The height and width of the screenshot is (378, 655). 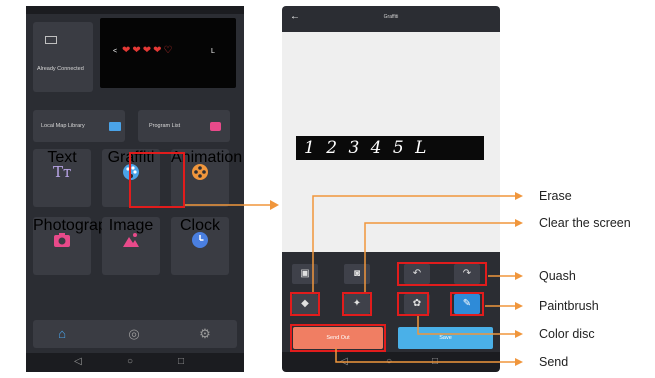 What do you see at coordinates (554, 362) in the screenshot?
I see `send-annotation: Send` at bounding box center [554, 362].